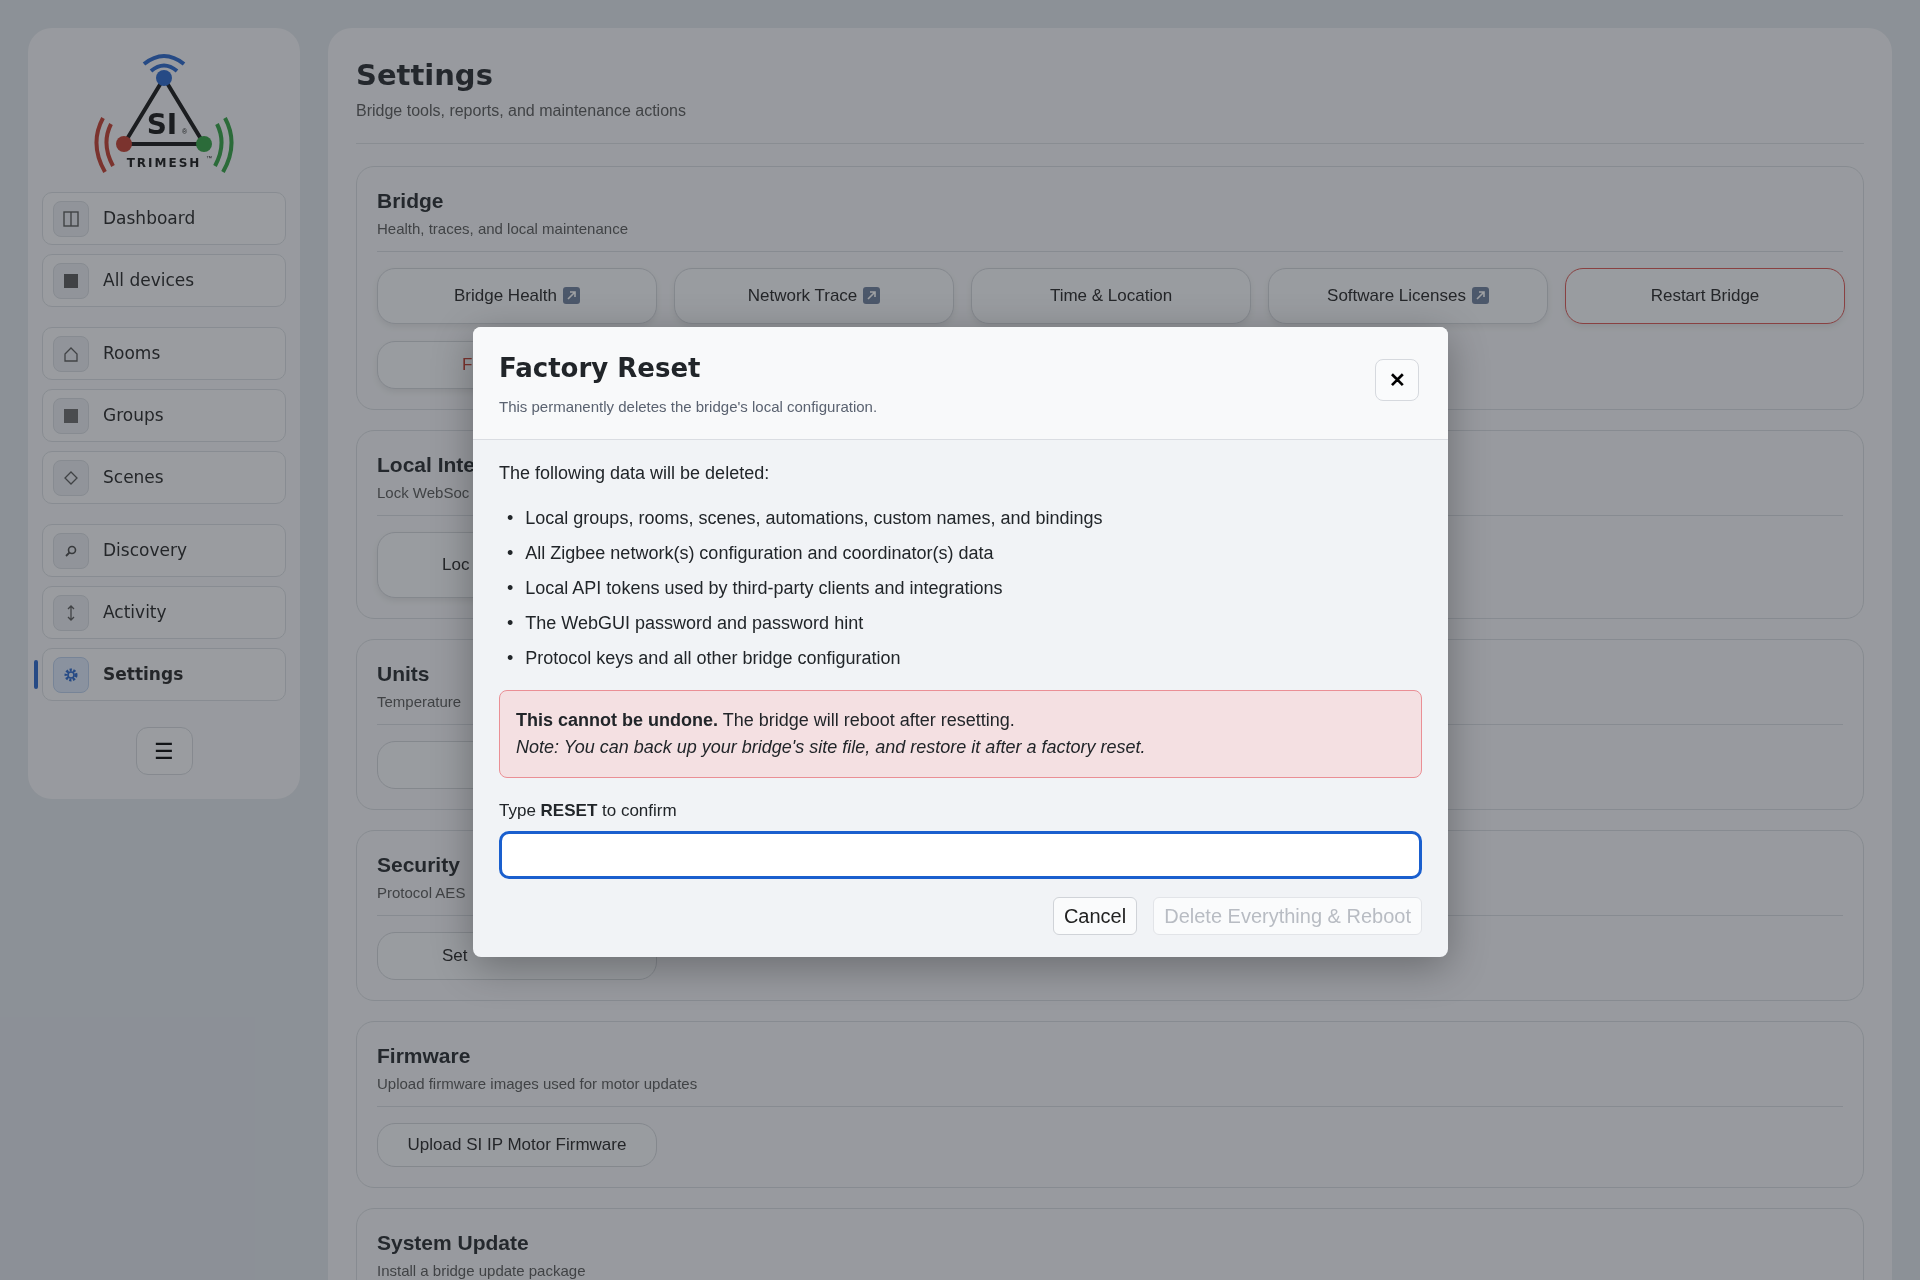 This screenshot has height=1280, width=1920. Describe the element at coordinates (1111, 295) in the screenshot. I see `action-button: Time & Location` at that location.